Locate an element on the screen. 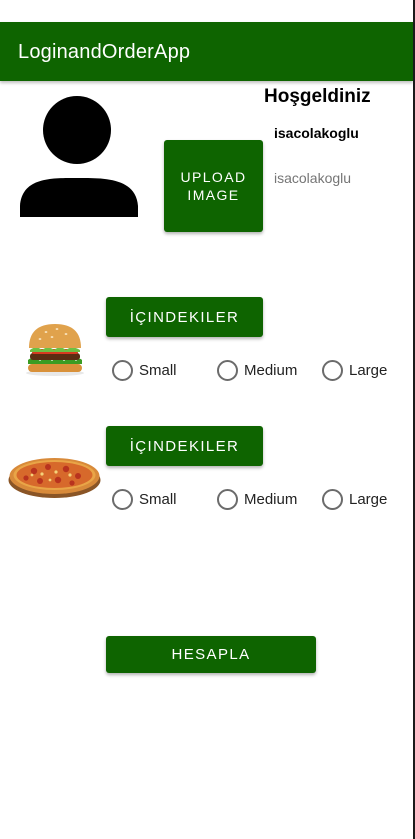 The height and width of the screenshot is (839, 415). hamburger-image is located at coordinates (55, 349).